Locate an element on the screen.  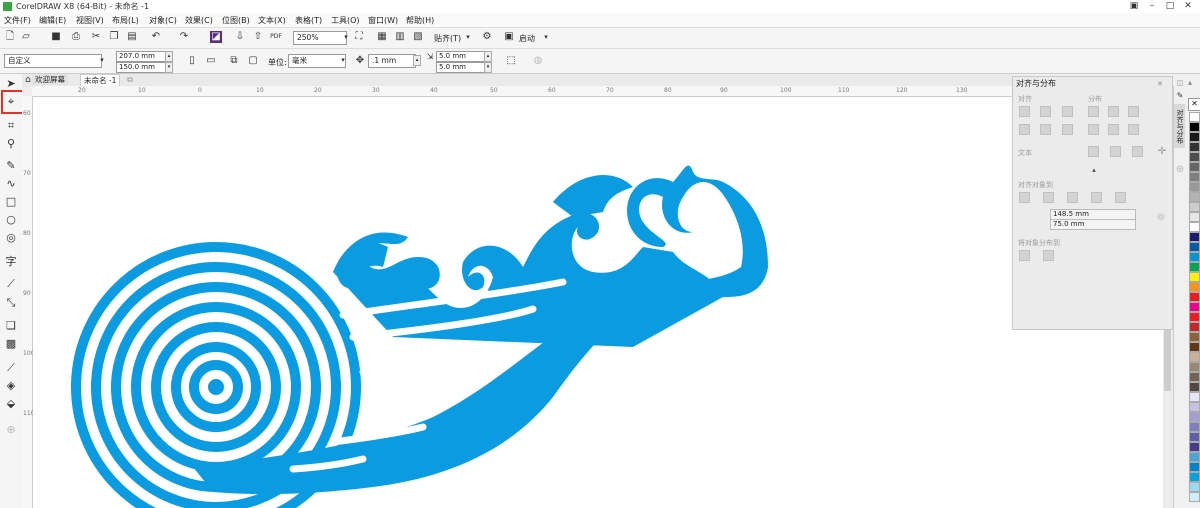
distribute-center-h-icon is located at coordinates (1113, 111).